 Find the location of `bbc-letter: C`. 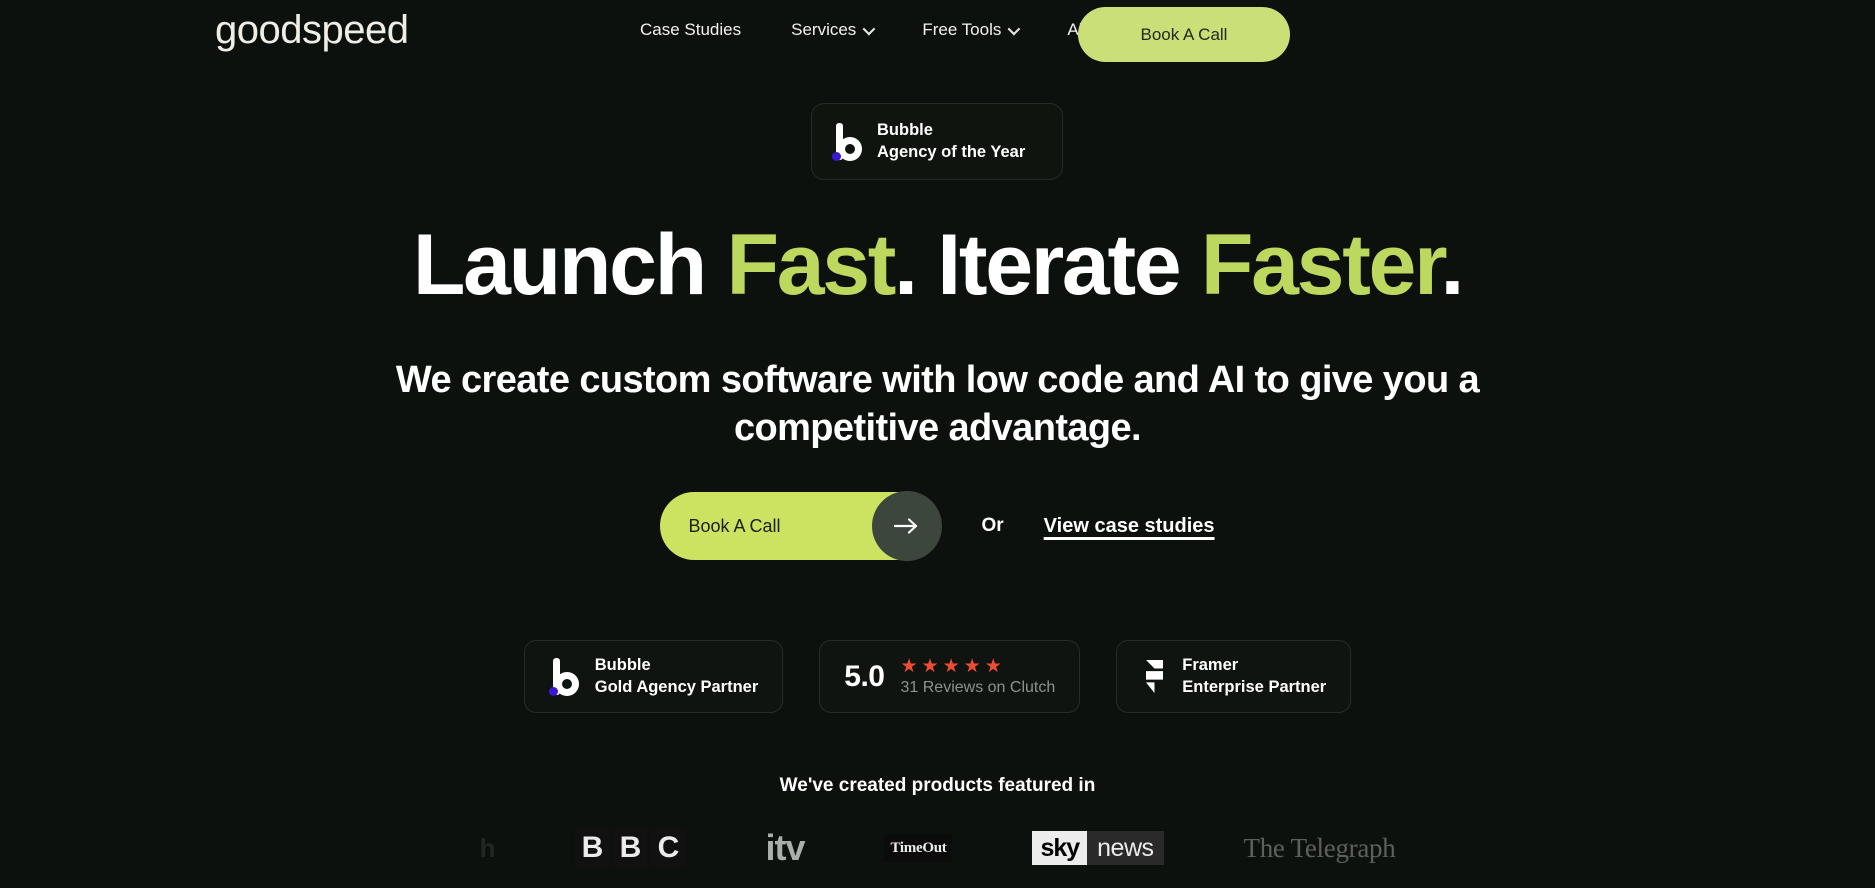

bbc-letter: C is located at coordinates (668, 848).